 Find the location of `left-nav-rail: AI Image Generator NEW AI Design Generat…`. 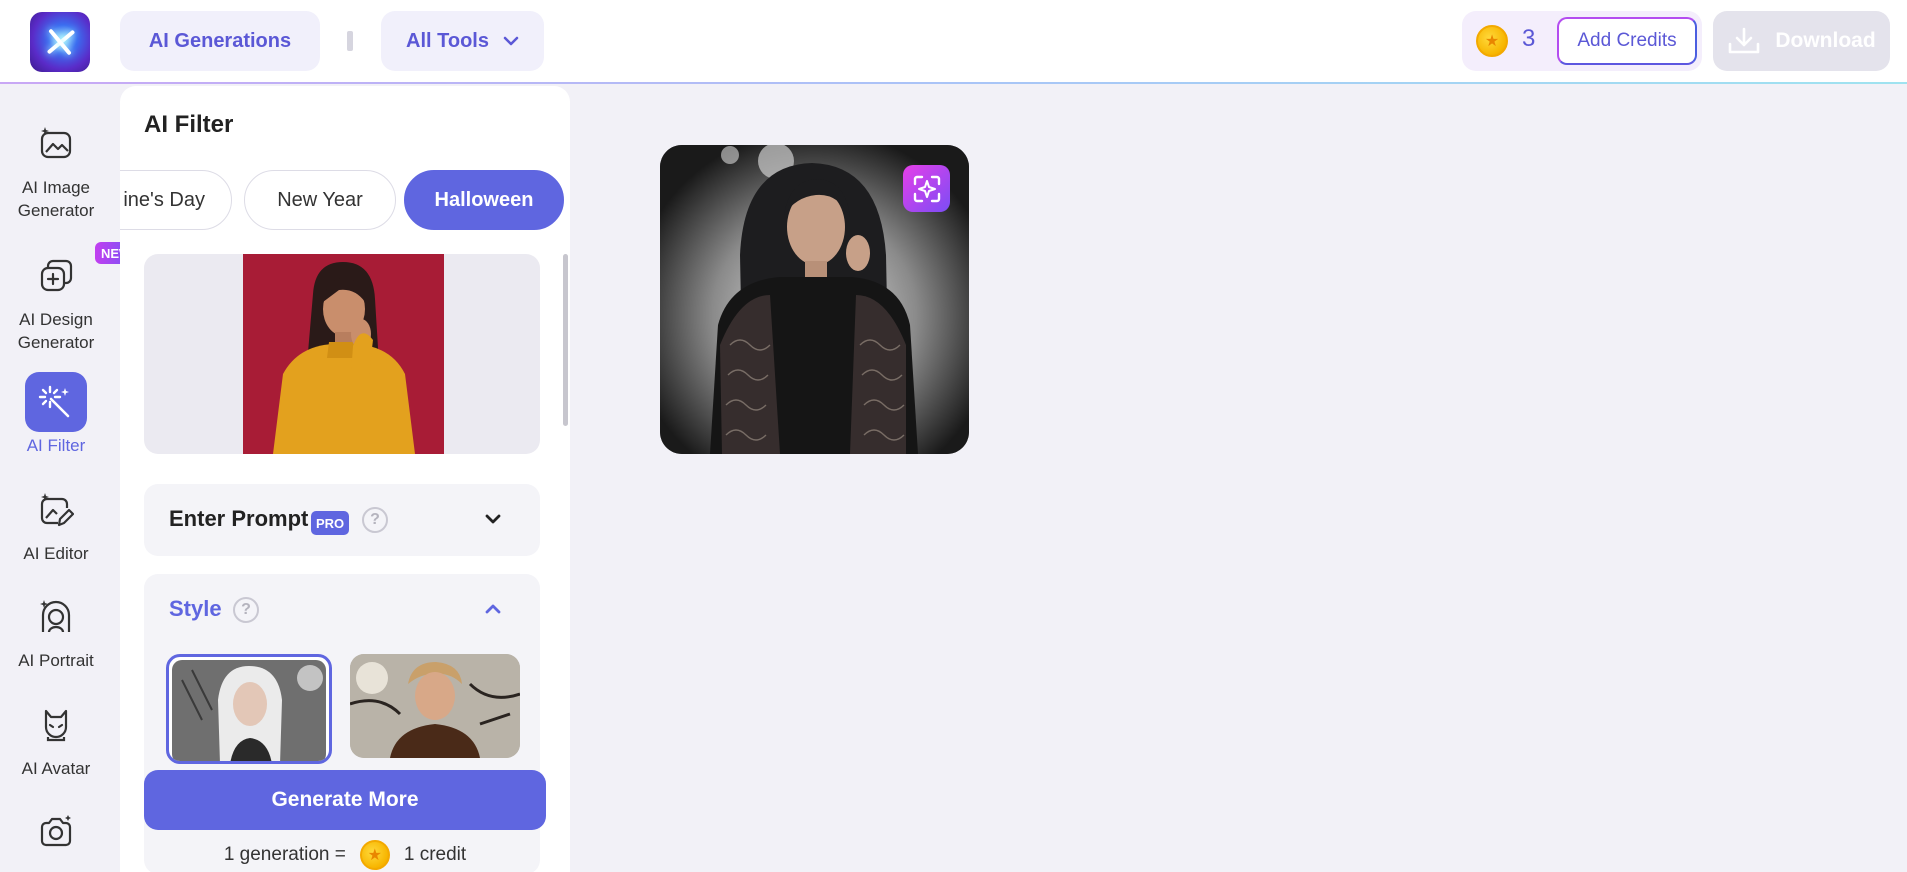

left-nav-rail: AI Image Generator NEW AI Design Generat… is located at coordinates (69, 478).